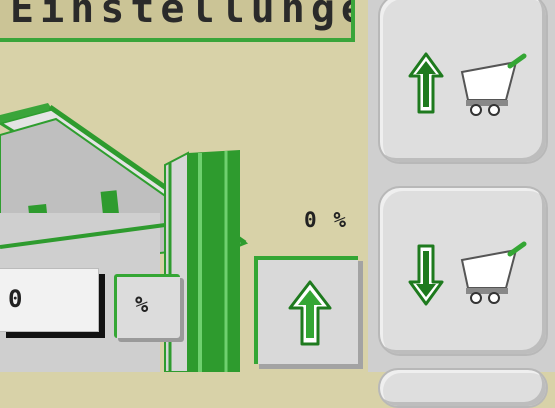  What do you see at coordinates (15, 299) in the screenshot?
I see `value-field-text: 0` at bounding box center [15, 299].